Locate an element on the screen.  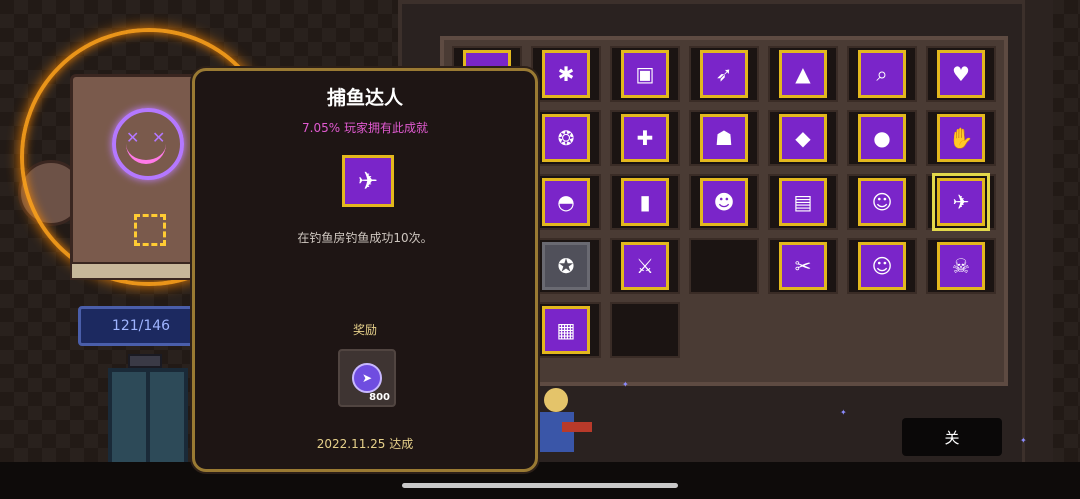
achievement-slot: ⌕ is located at coordinates (882, 74).